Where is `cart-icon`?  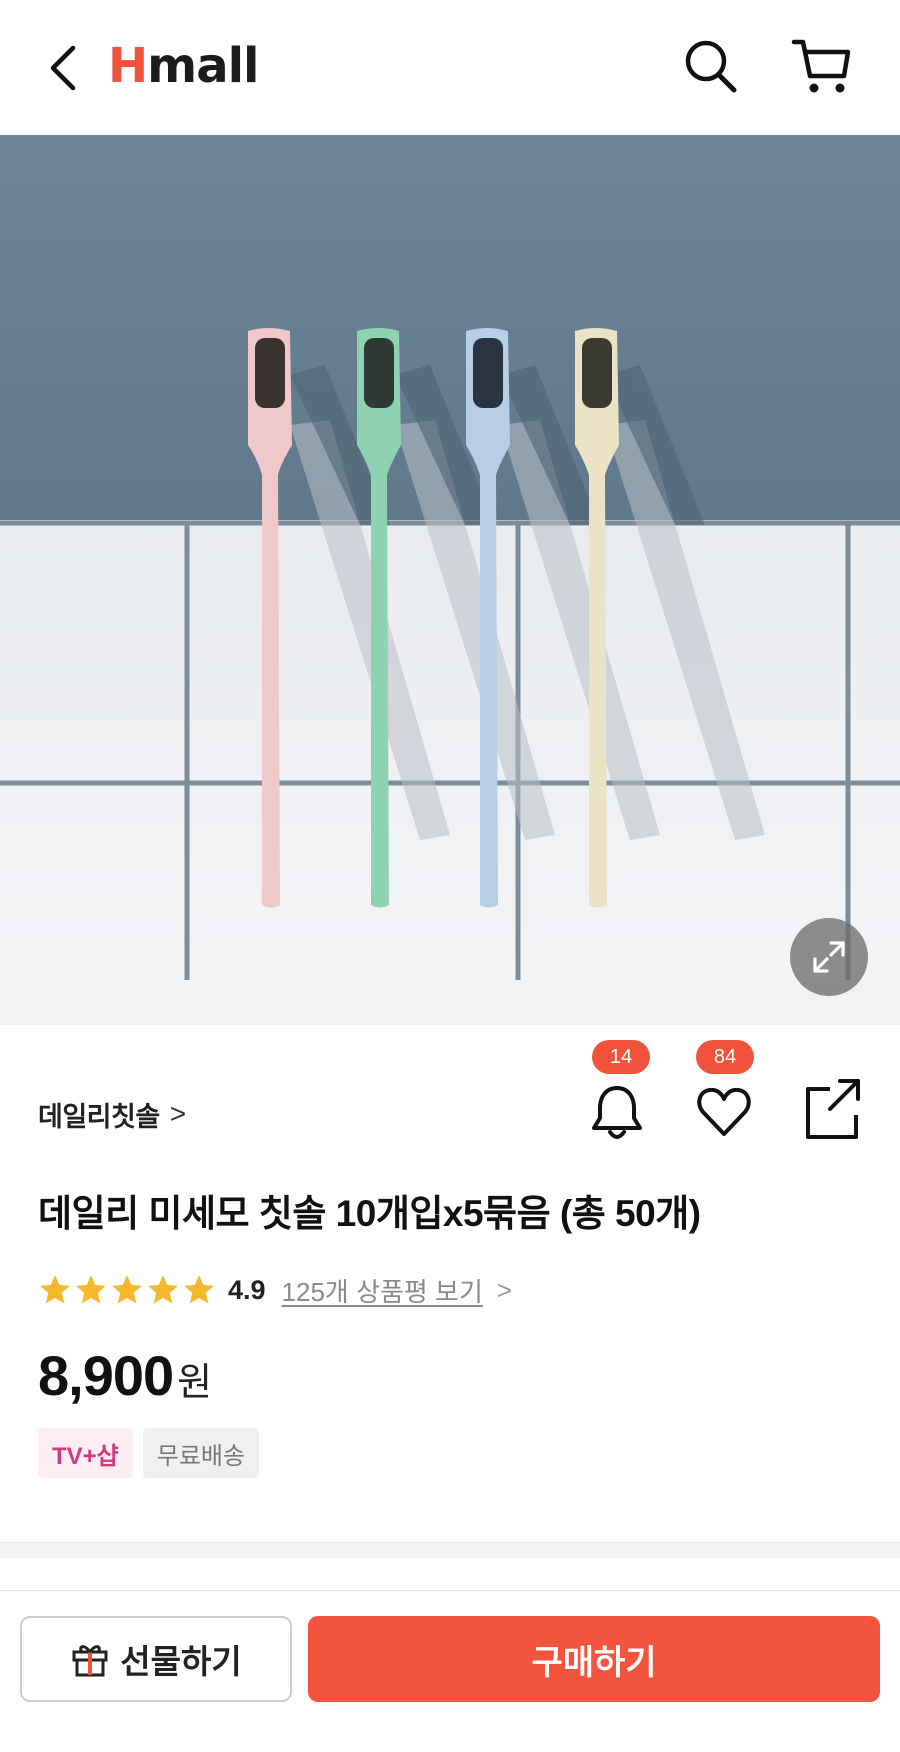 cart-icon is located at coordinates (821, 66).